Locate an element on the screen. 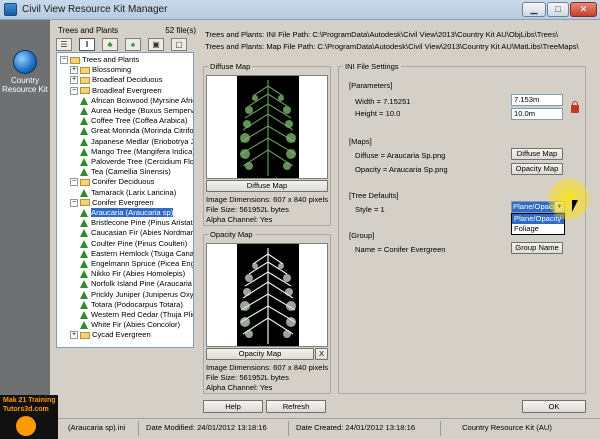 This screenshot has height=439, width=600. tree-plant-item: Coulter Pine (Pinus Coulteri) is located at coordinates (133, 244).